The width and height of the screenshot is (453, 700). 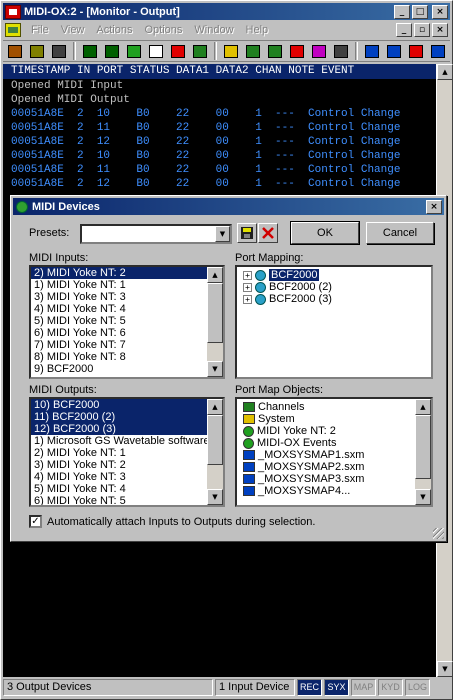 I want to click on midi-input-item: 5) MIDI Yoke NT: 5, so click(x=127, y=321).